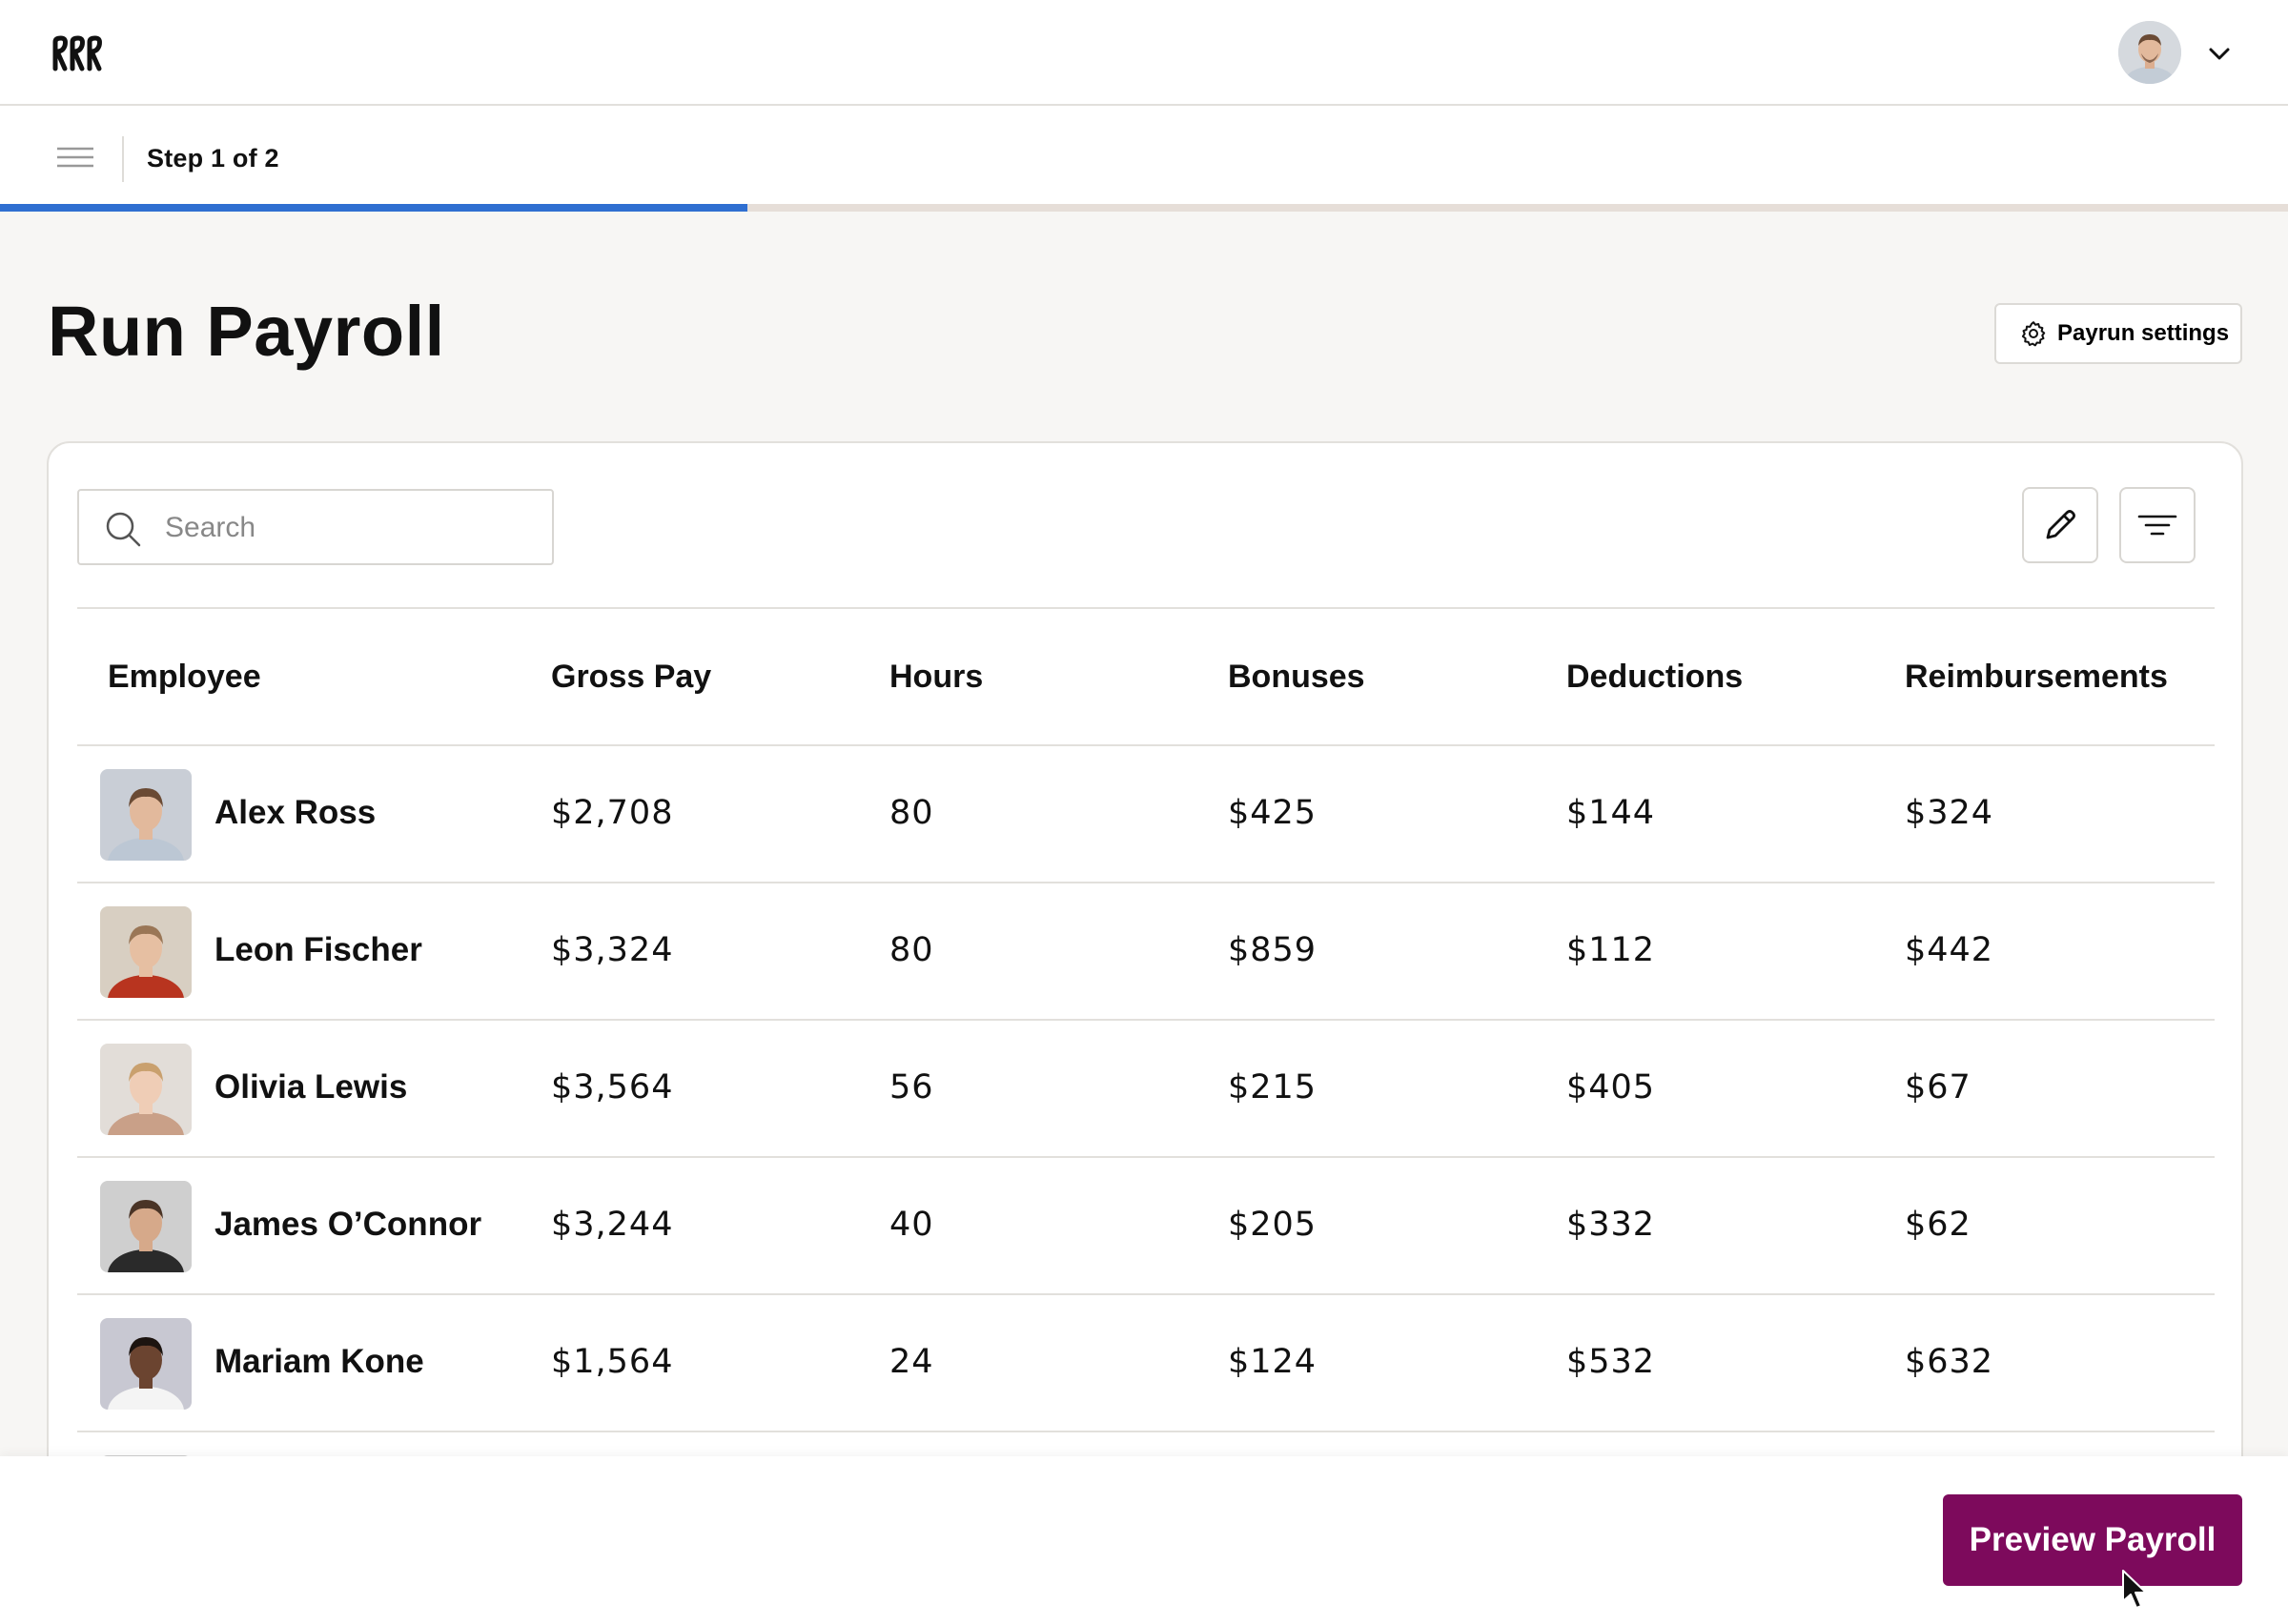  What do you see at coordinates (1272, 1225) in the screenshot?
I see `bonuses-cell: $205` at bounding box center [1272, 1225].